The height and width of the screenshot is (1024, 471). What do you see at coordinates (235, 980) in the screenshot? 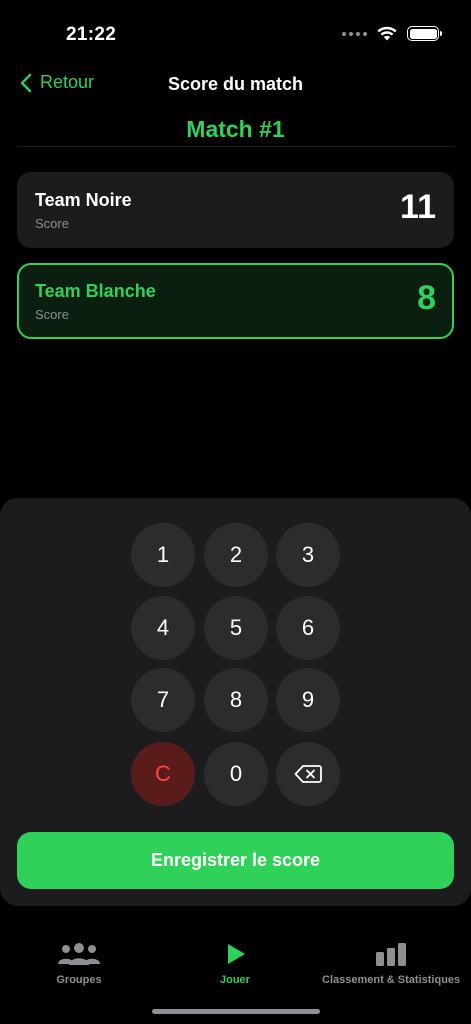
I see `tab-label: Jouer` at bounding box center [235, 980].